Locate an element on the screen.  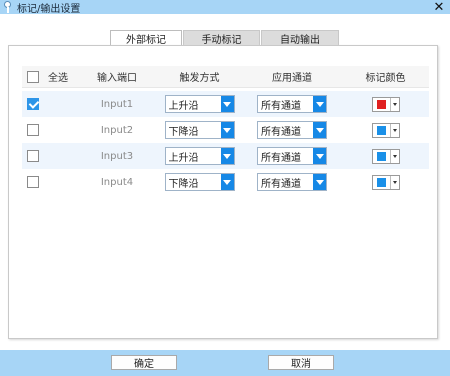
header-channel: 应用通道 is located at coordinates (292, 78).